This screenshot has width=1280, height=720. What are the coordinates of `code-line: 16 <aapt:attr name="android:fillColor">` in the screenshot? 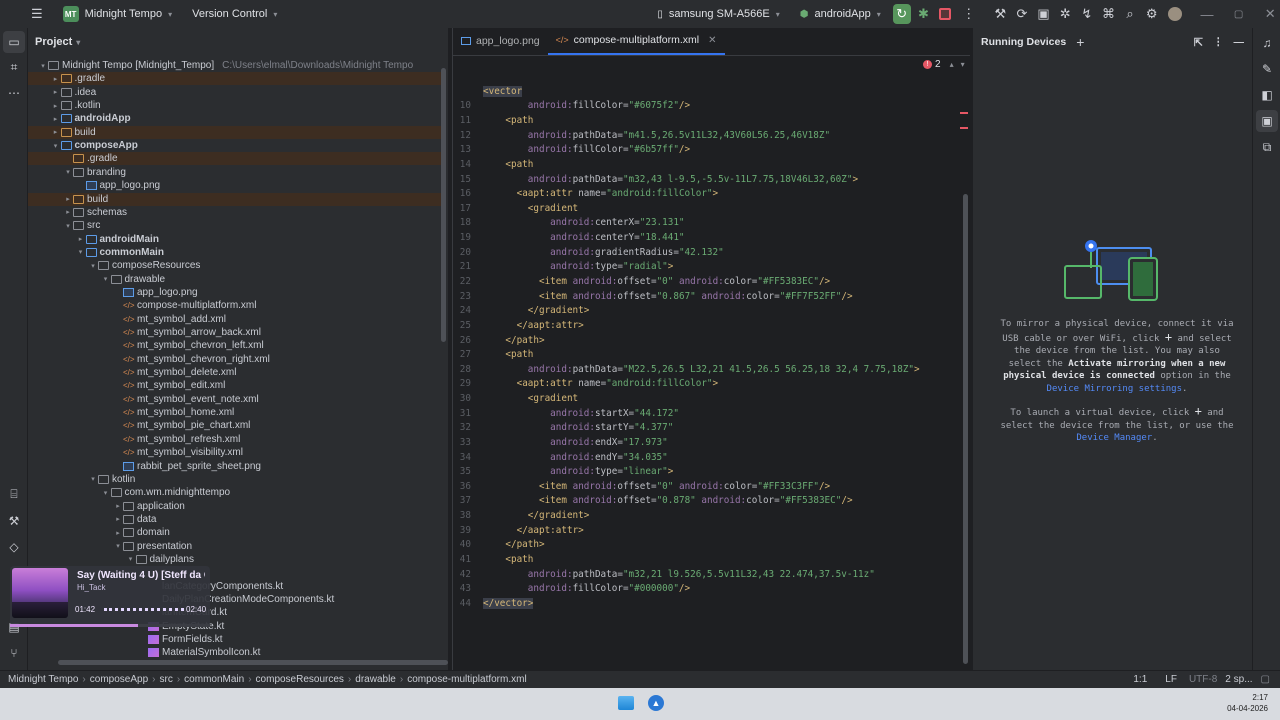 It's located at (703, 193).